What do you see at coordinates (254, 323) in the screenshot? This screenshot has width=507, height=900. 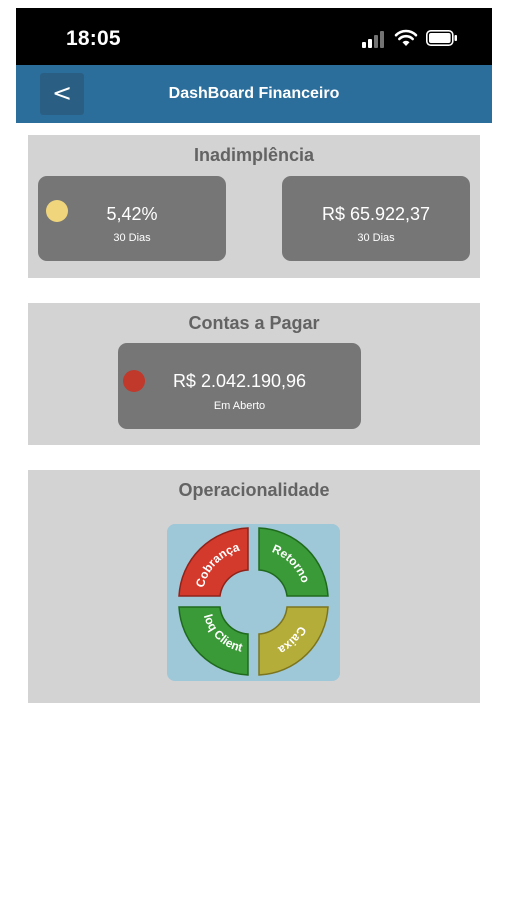 I see `contas-pagar-title: Contas a Pagar` at bounding box center [254, 323].